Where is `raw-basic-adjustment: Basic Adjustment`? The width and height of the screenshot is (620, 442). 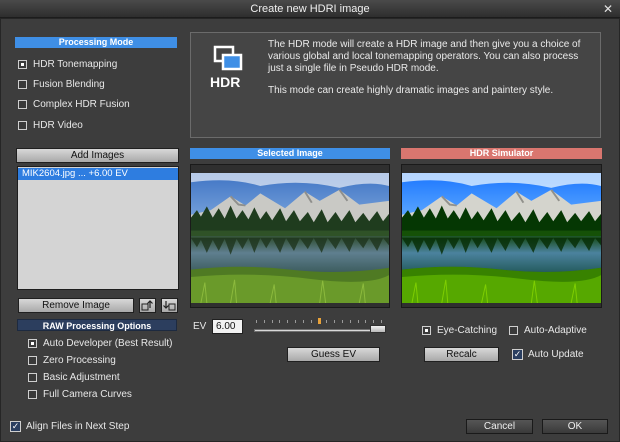 raw-basic-adjustment: Basic Adjustment is located at coordinates (74, 377).